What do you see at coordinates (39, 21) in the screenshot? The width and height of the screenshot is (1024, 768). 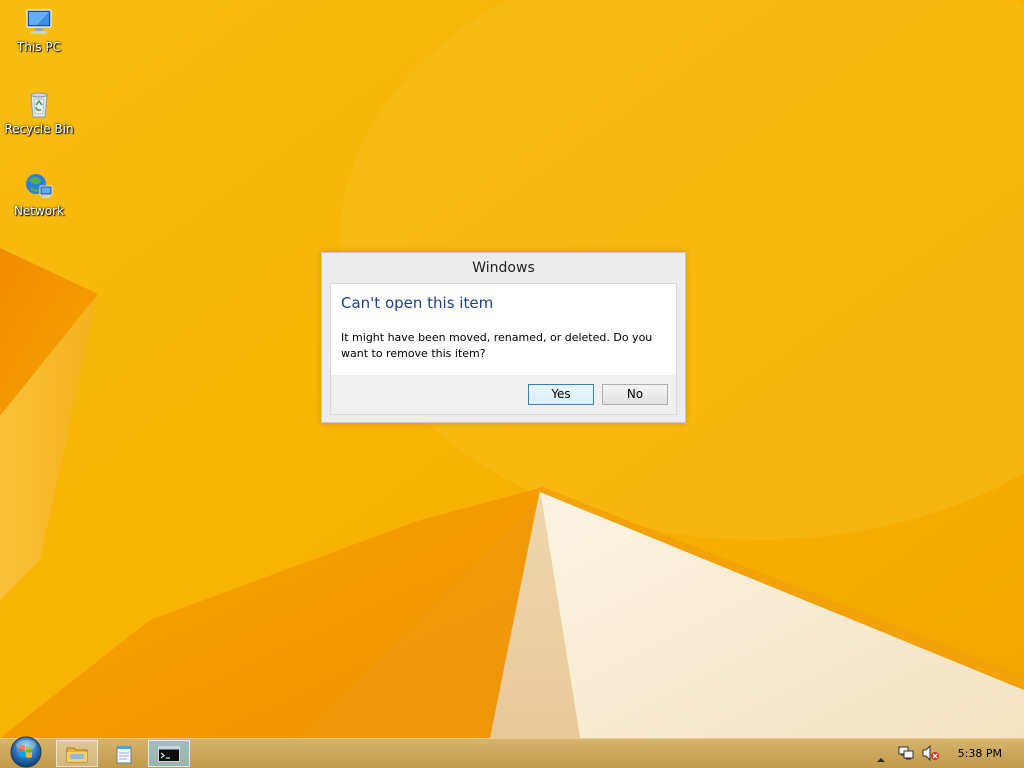 I see `computer-icon` at bounding box center [39, 21].